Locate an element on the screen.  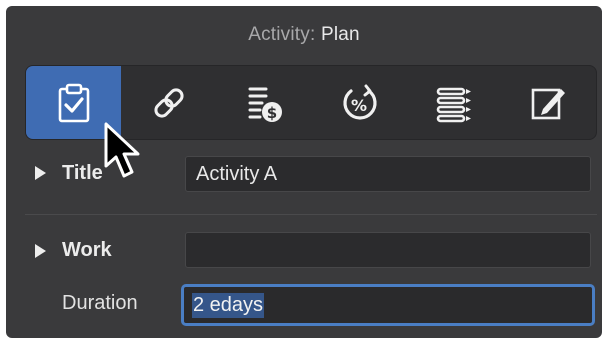
clipboard-check-icon is located at coordinates (73, 102).